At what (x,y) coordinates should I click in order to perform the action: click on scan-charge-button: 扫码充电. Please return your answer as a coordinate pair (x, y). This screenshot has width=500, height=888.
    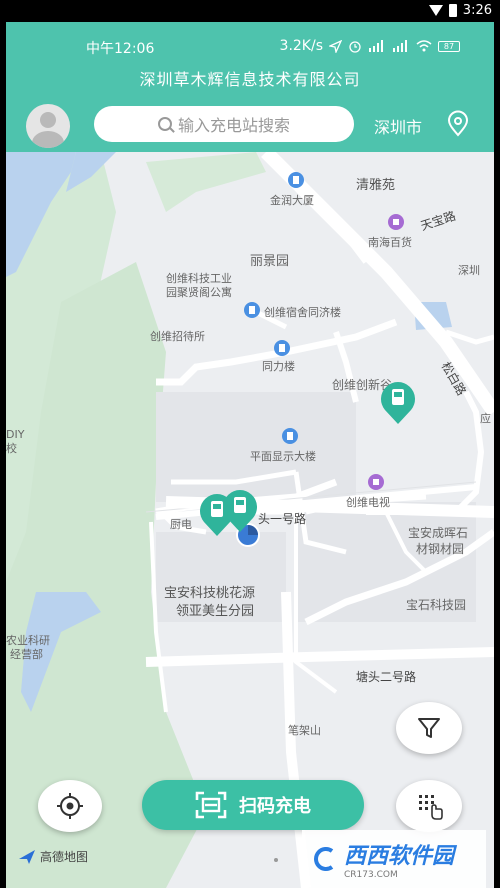
    Looking at the image, I should click on (253, 805).